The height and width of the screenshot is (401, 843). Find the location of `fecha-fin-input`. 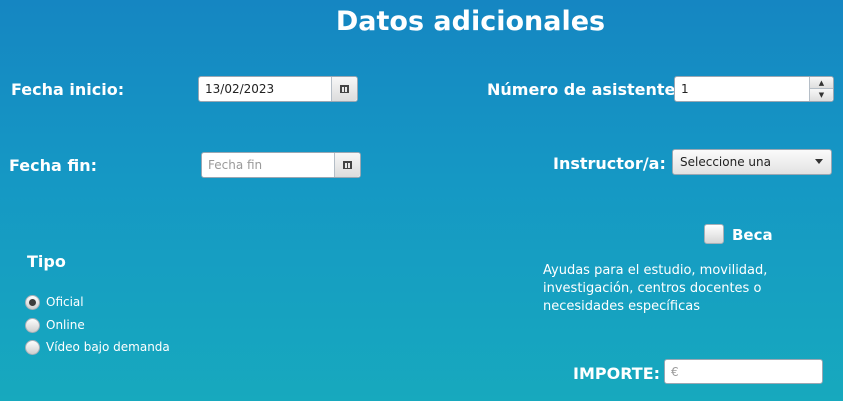

fecha-fin-input is located at coordinates (268, 165).